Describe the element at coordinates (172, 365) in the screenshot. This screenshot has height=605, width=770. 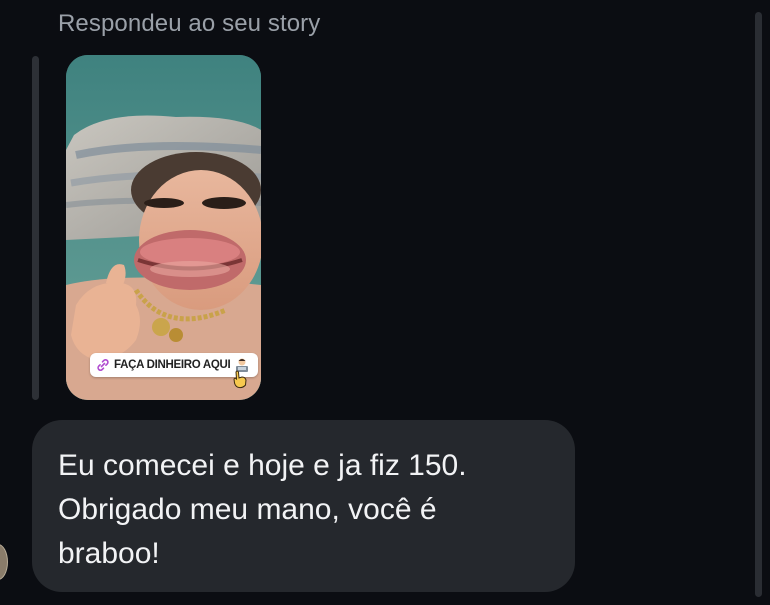
I see `link-sticker-text: FAÇA DINHEIRO AQUI` at that location.